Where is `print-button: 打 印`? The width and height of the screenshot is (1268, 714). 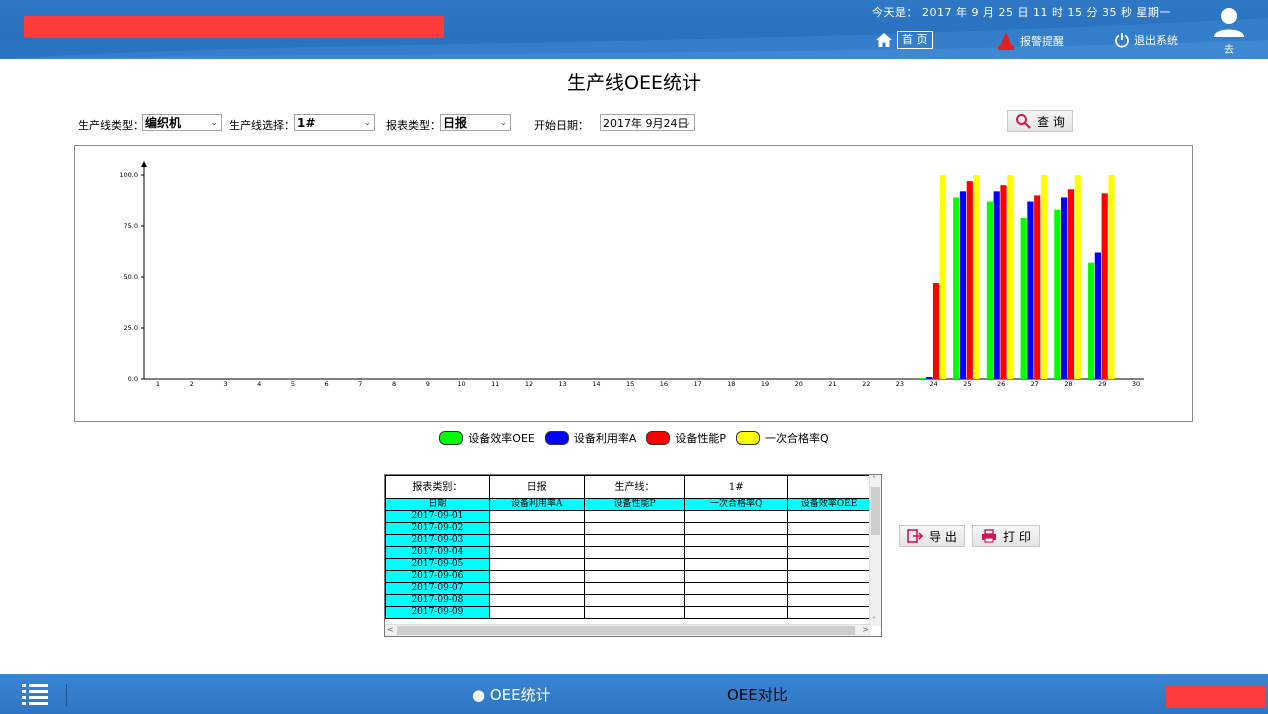
print-button: 打 印 is located at coordinates (1006, 536).